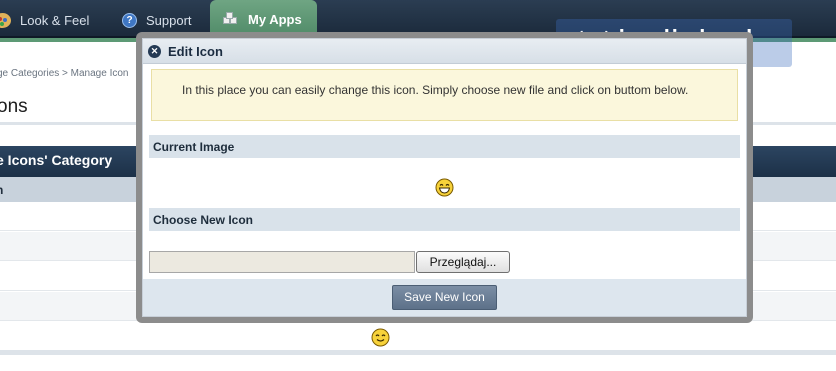 The image size is (836, 371). Describe the element at coordinates (444, 297) in the screenshot. I see `save-new-icon-button: Save New Icon` at that location.